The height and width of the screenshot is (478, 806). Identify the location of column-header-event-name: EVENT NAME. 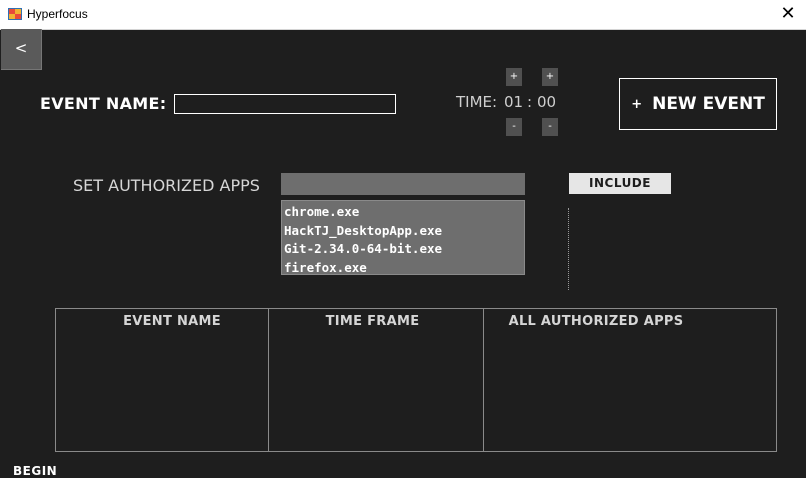
(172, 321).